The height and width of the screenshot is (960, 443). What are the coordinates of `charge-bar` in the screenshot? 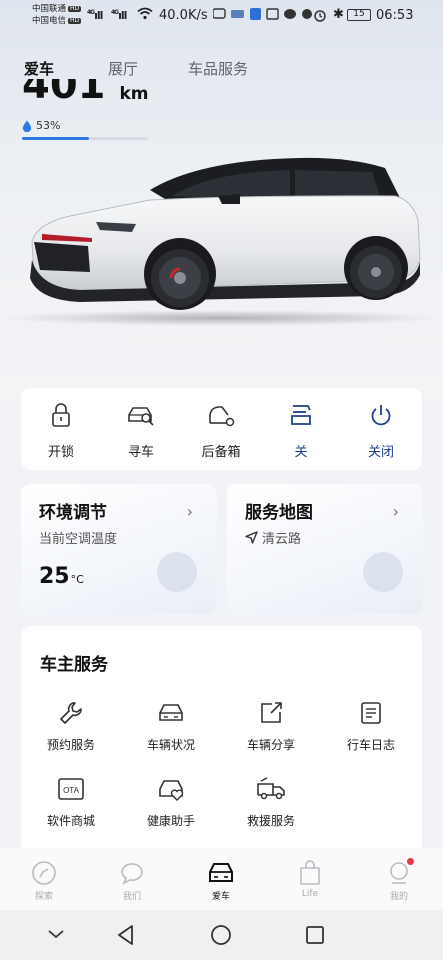 It's located at (85, 138).